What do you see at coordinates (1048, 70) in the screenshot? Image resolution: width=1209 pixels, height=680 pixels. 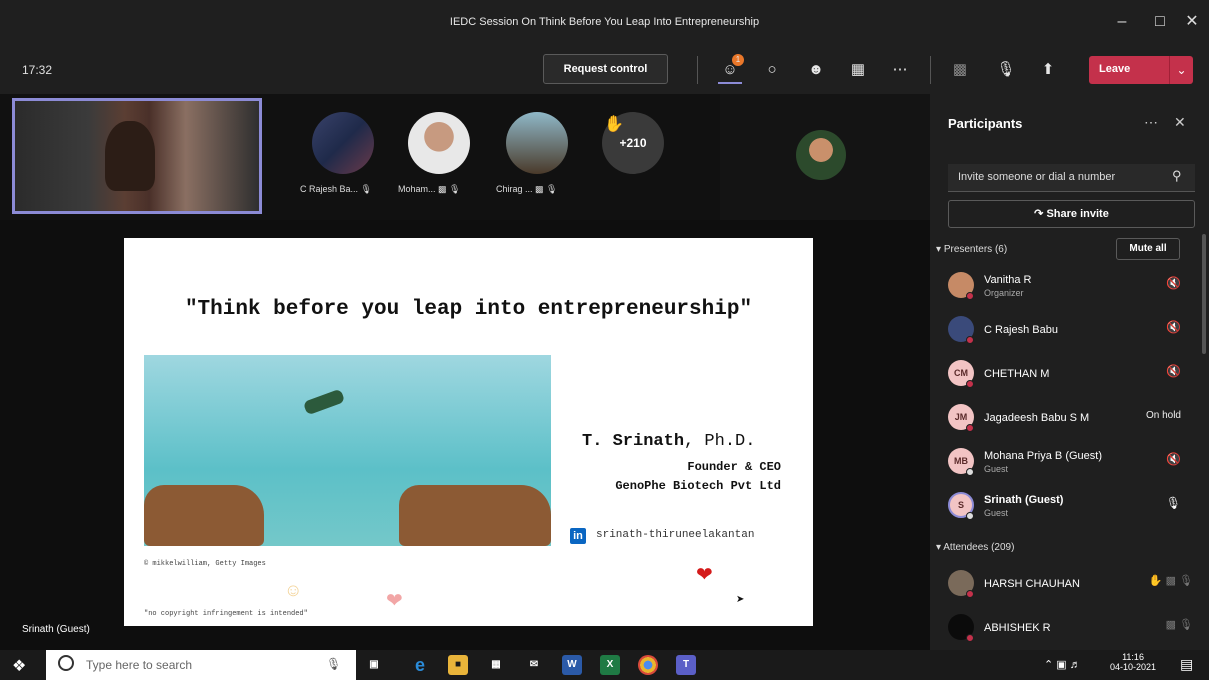 I see `share-screen-icon: ⬆` at bounding box center [1048, 70].